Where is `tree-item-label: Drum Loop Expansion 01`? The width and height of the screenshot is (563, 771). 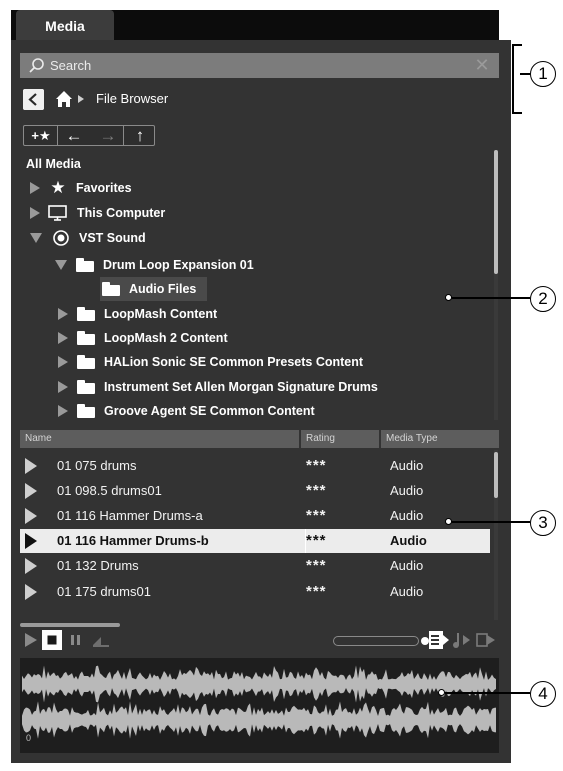
tree-item-label: Drum Loop Expansion 01 is located at coordinates (178, 265).